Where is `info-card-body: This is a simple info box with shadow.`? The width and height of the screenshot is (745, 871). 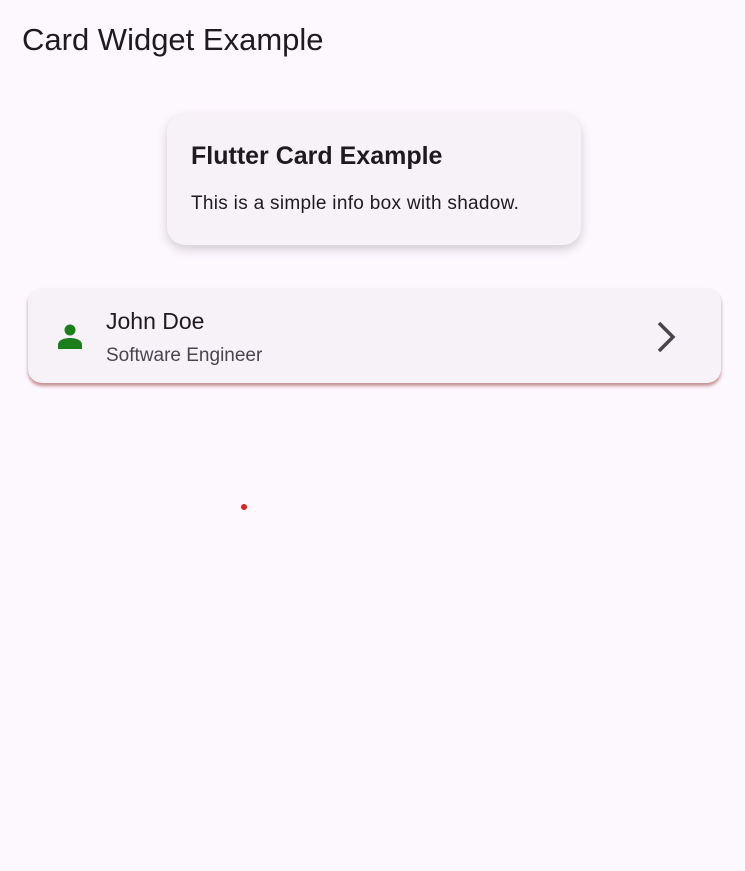 info-card-body: This is a simple info box with shadow. is located at coordinates (355, 203).